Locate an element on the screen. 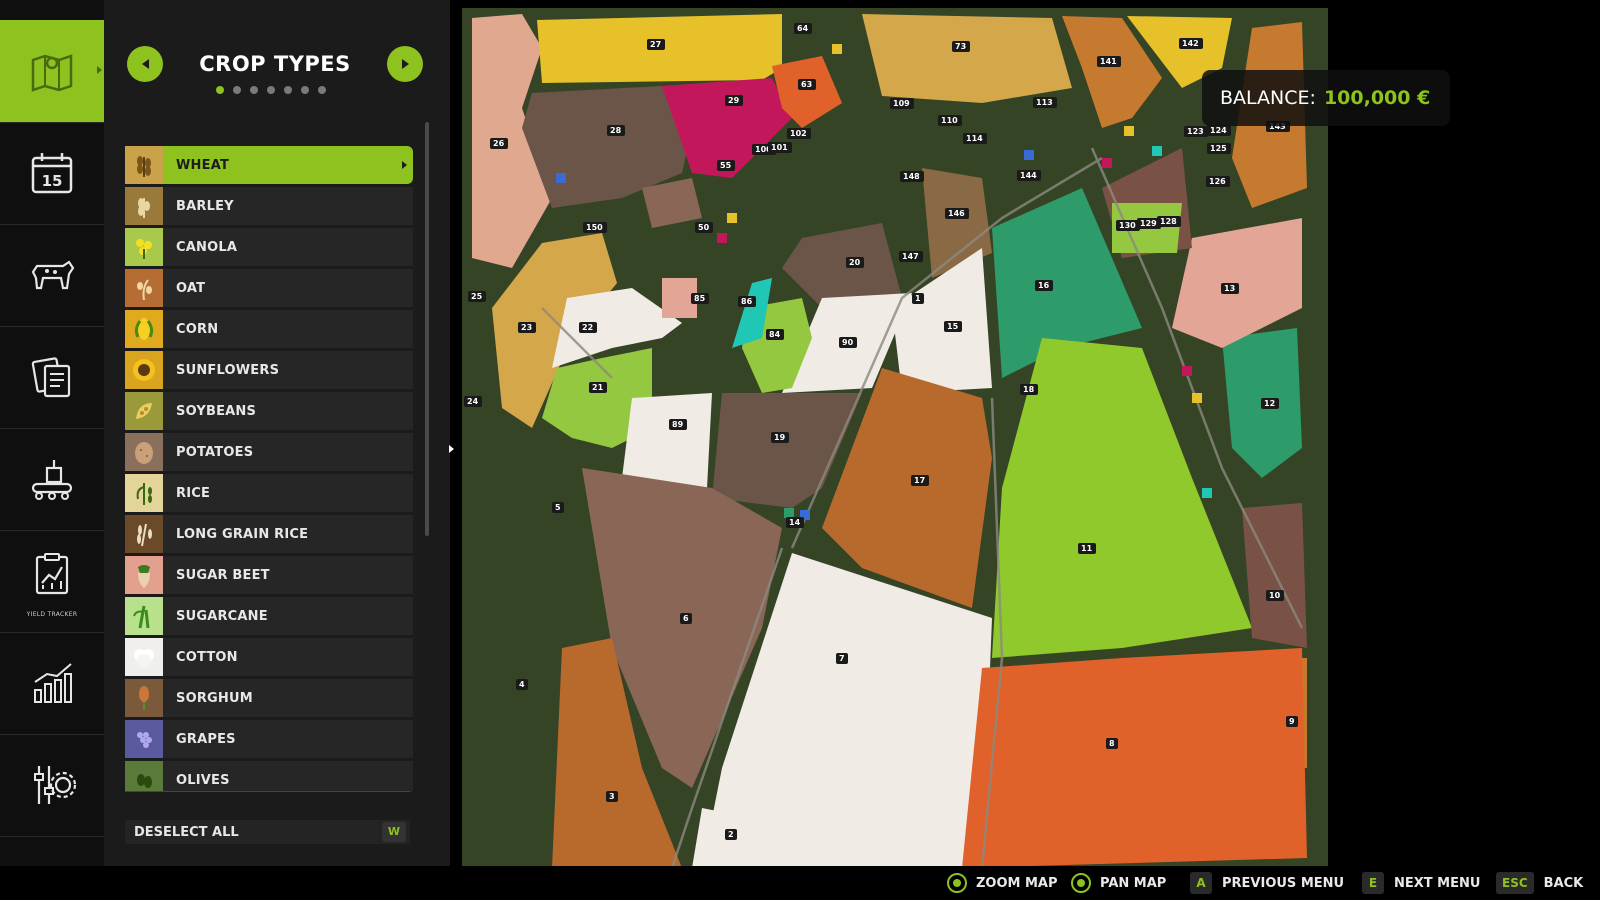  next-menu-hint: E NEXT MENU is located at coordinates (1421, 883).